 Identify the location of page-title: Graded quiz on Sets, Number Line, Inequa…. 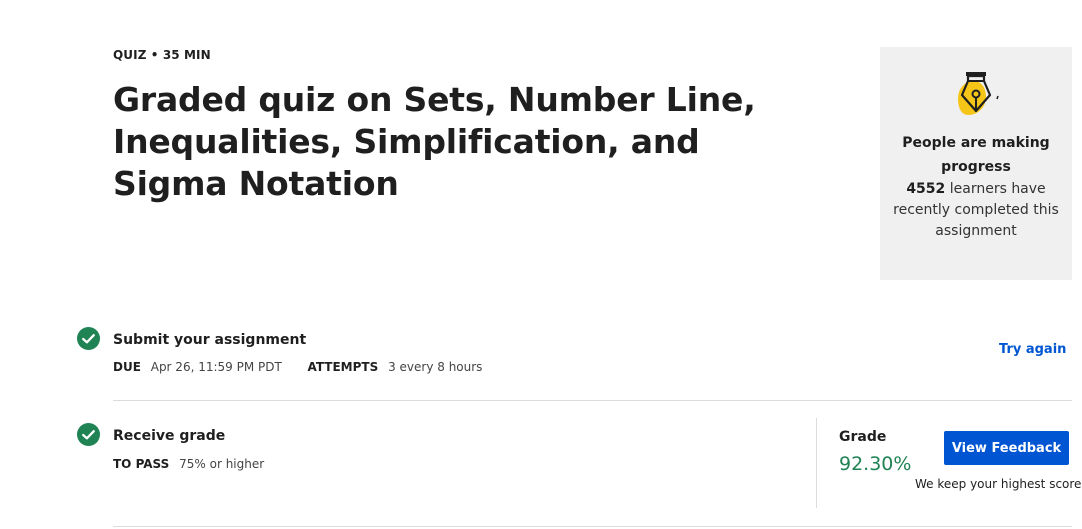
(434, 141).